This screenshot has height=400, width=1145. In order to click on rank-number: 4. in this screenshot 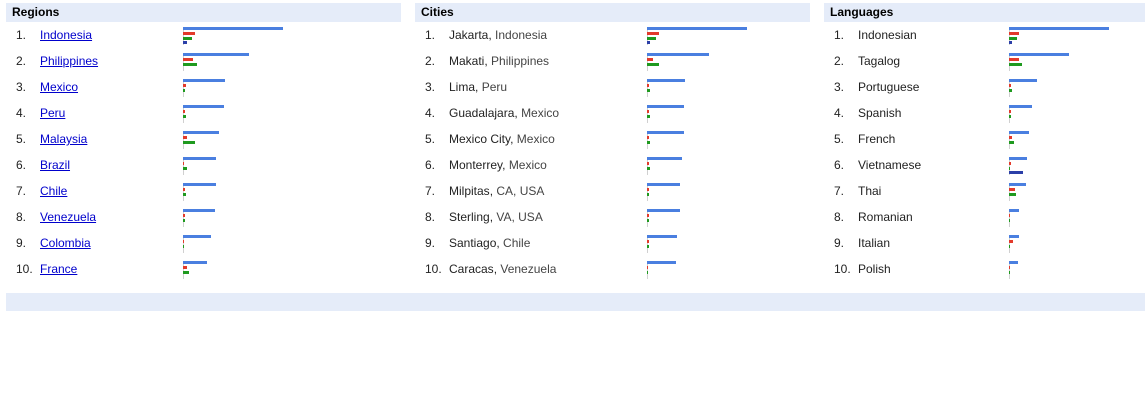, I will do `click(21, 113)`.